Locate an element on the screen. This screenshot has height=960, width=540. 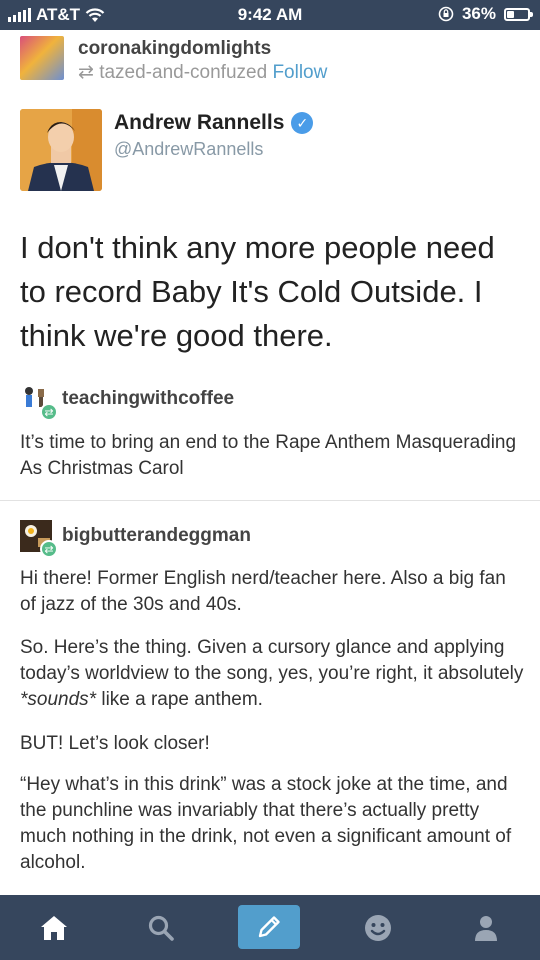
battery-percent: 36% is located at coordinates (478, 13).